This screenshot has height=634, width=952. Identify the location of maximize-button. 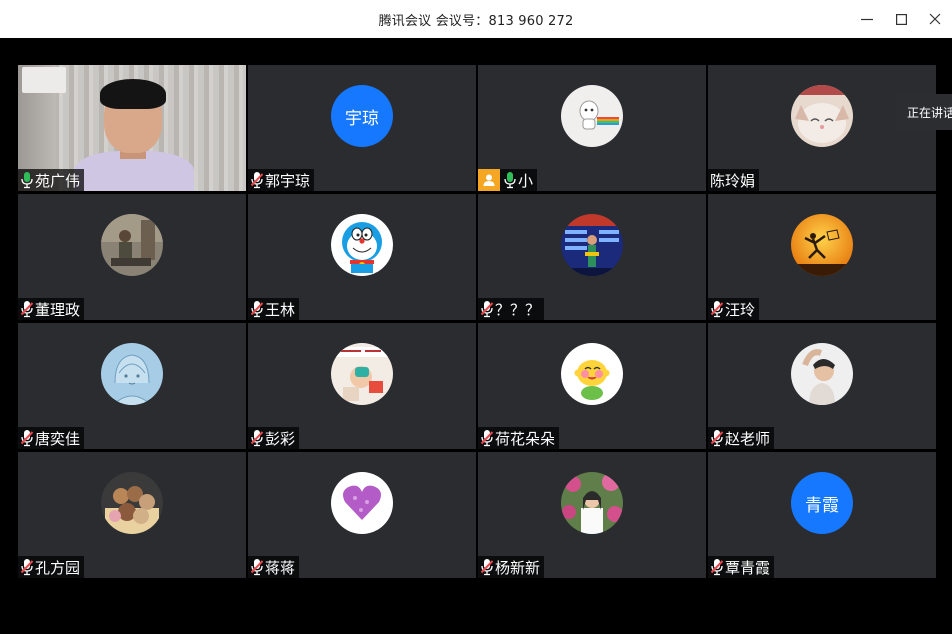
(901, 19).